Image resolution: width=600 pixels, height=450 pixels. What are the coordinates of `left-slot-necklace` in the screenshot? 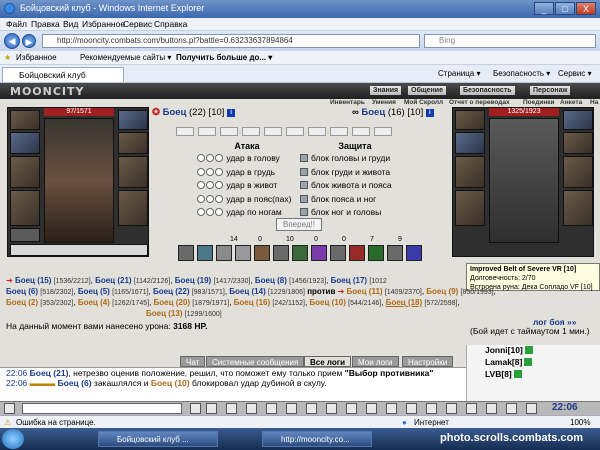 It's located at (25, 143).